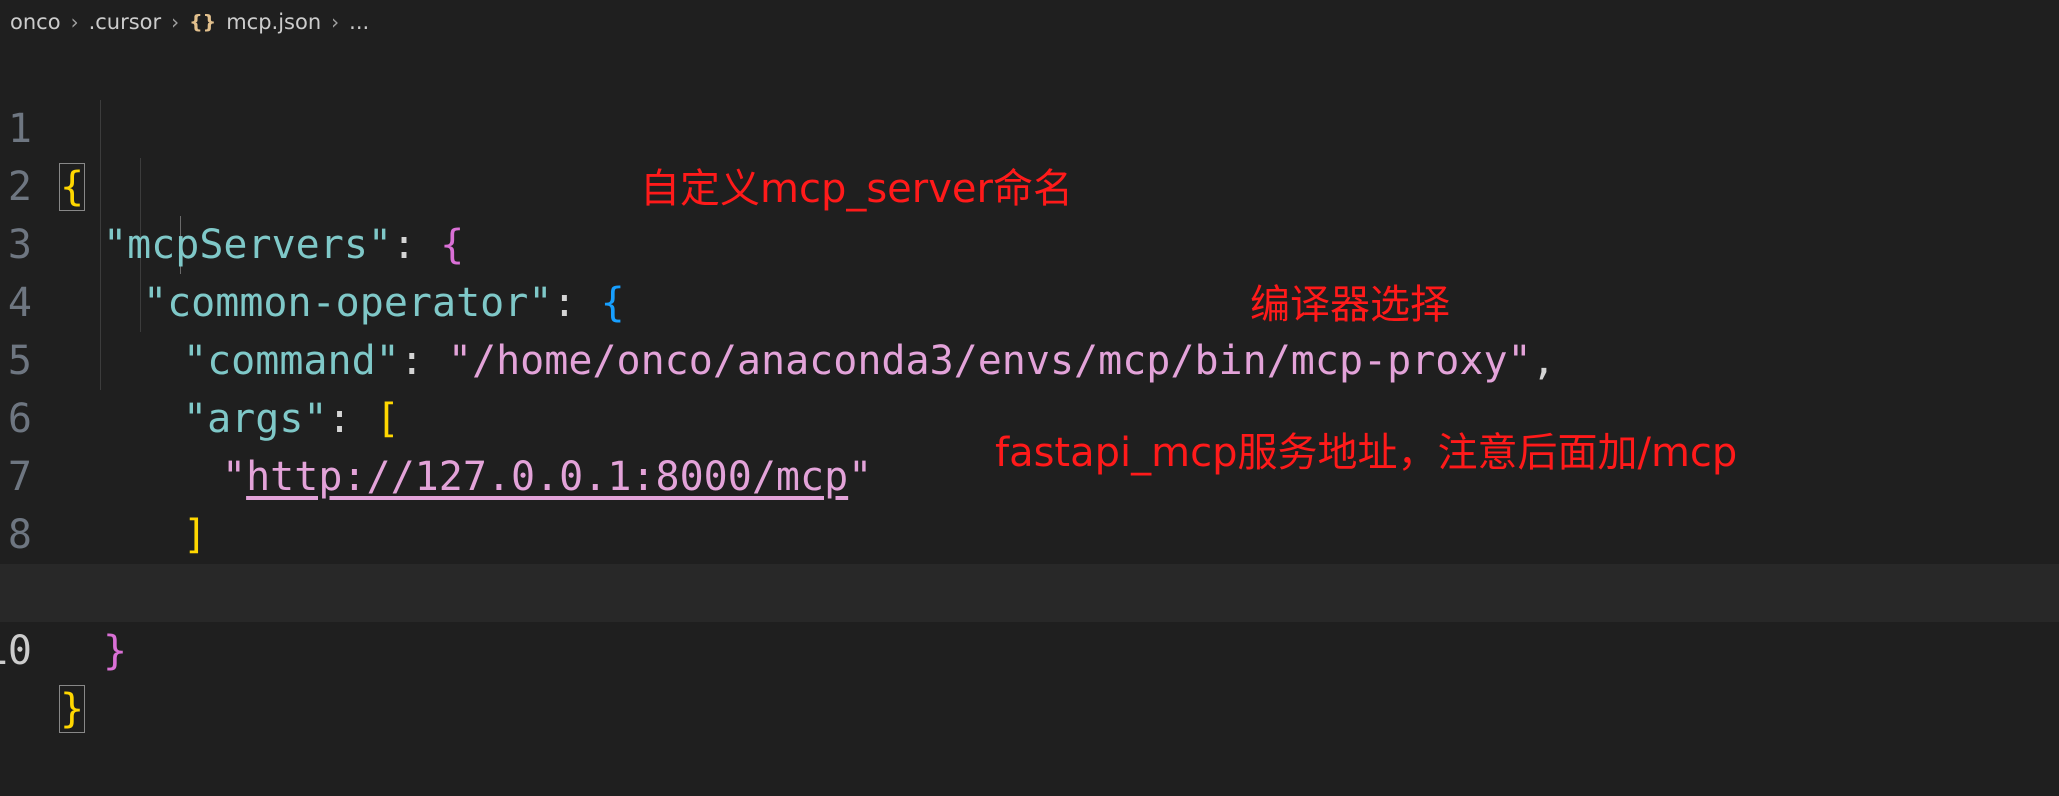 Image resolution: width=2059 pixels, height=796 pixels. I want to click on json-file-icon: {}, so click(203, 22).